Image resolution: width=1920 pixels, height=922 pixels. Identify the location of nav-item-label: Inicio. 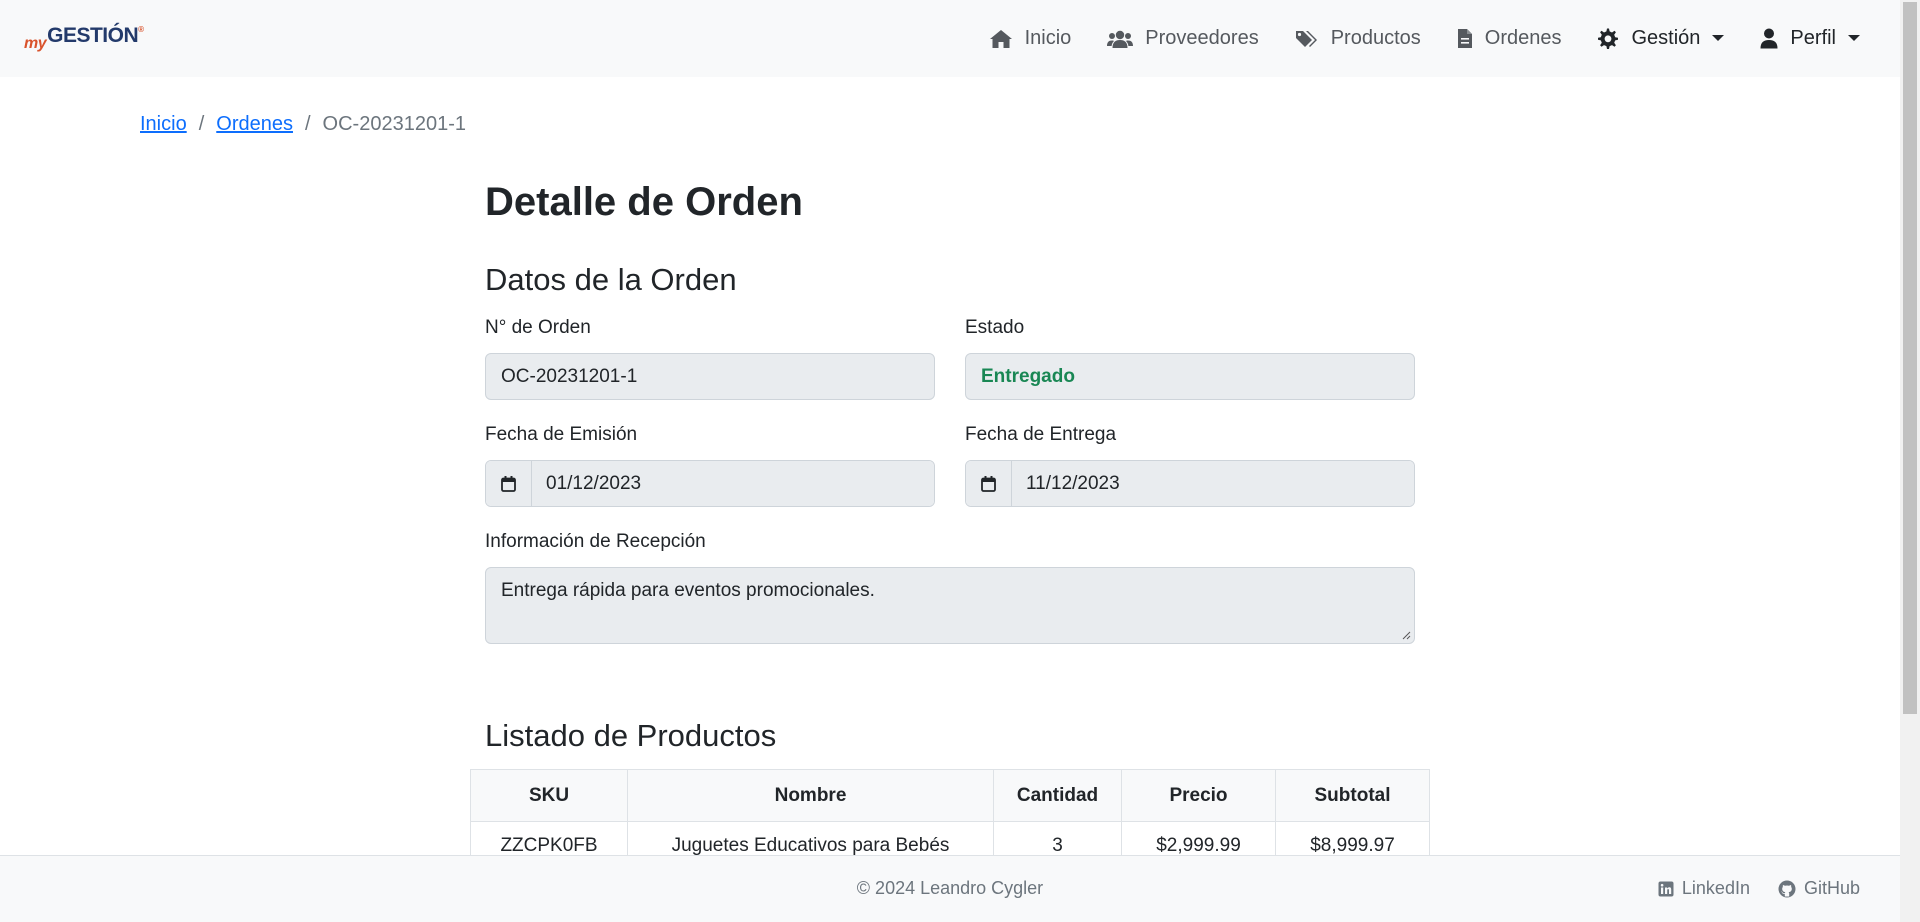
(1048, 38).